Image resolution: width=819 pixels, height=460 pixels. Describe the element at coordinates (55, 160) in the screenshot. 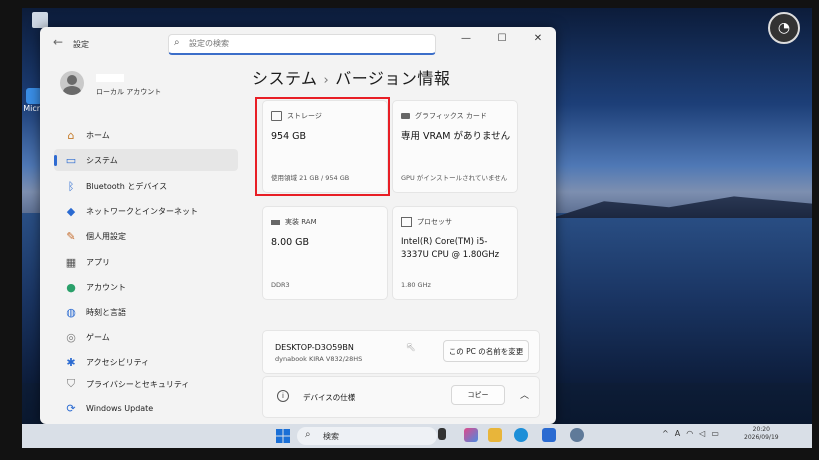

I see `active-indicator` at that location.